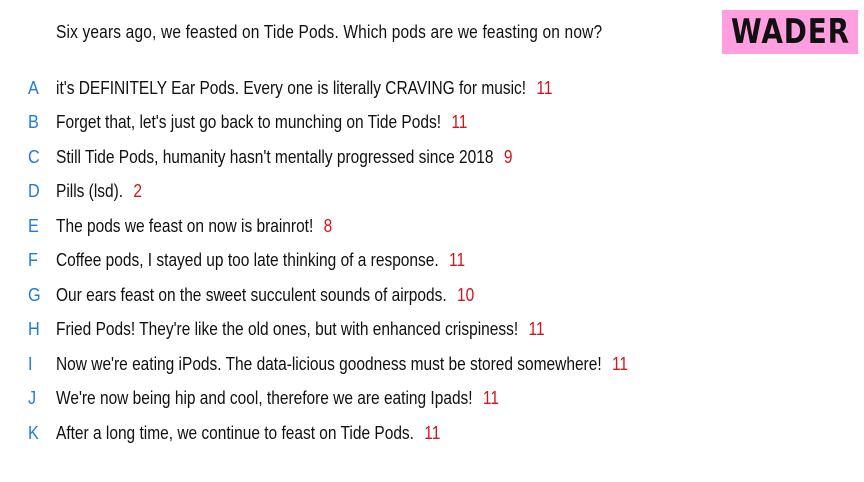 The width and height of the screenshot is (864, 482). Describe the element at coordinates (34, 329) in the screenshot. I see `answer-letter: H` at that location.